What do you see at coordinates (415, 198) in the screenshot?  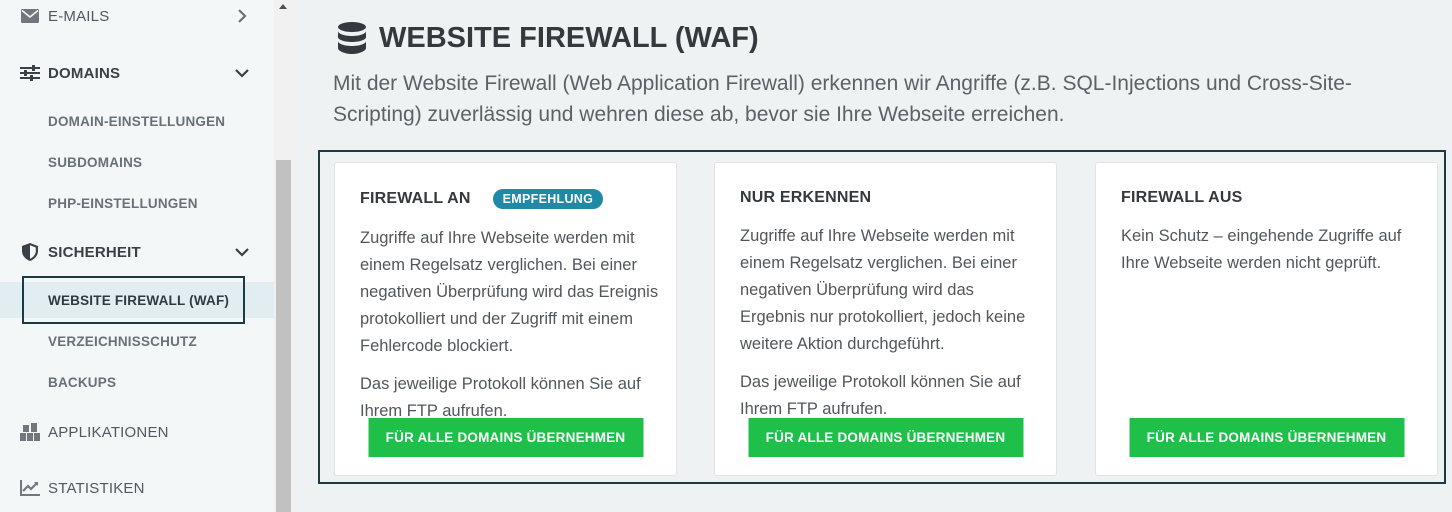 I see `card-title-text: FIREWALL AN` at bounding box center [415, 198].